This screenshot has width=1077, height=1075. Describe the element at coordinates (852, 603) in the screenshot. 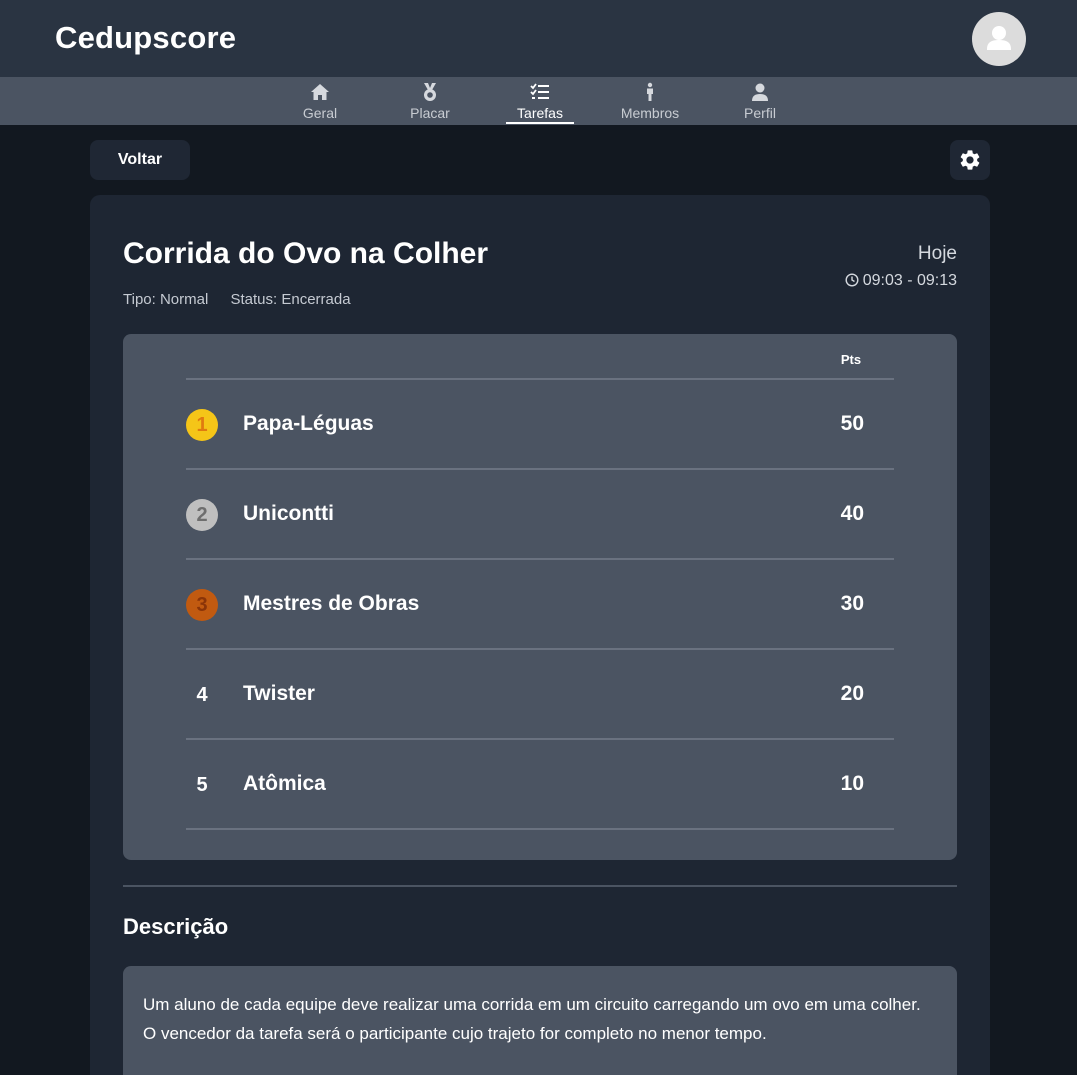

I see `team-points: 30` at that location.